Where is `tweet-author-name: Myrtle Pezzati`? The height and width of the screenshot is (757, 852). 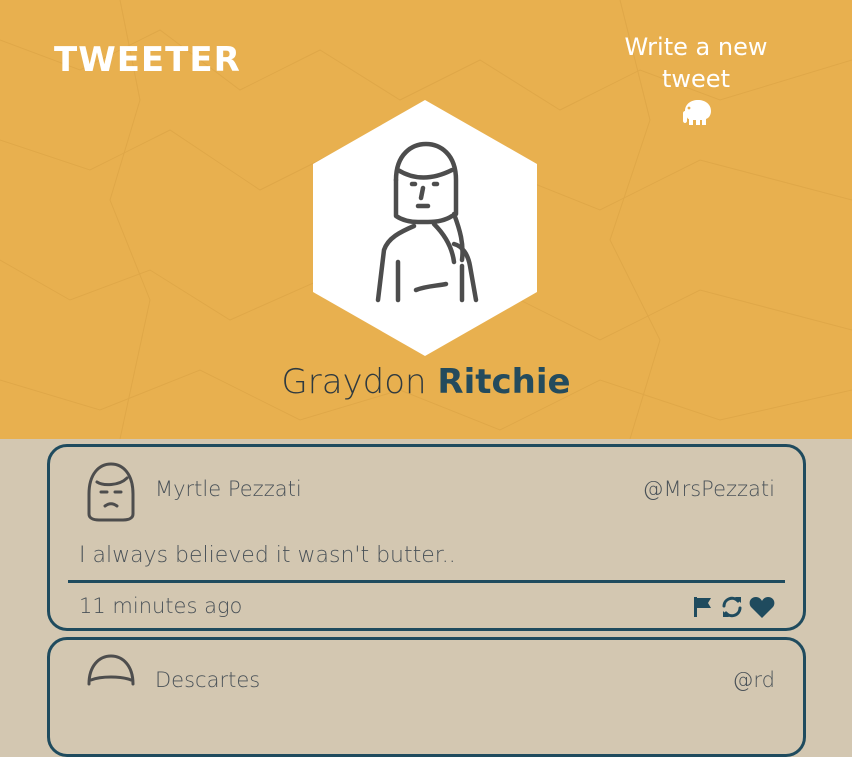 tweet-author-name: Myrtle Pezzati is located at coordinates (228, 489).